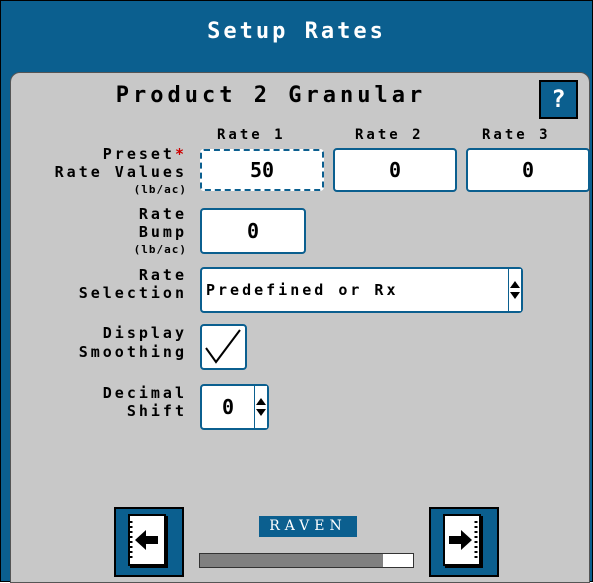  I want to click on next-button, so click(464, 542).